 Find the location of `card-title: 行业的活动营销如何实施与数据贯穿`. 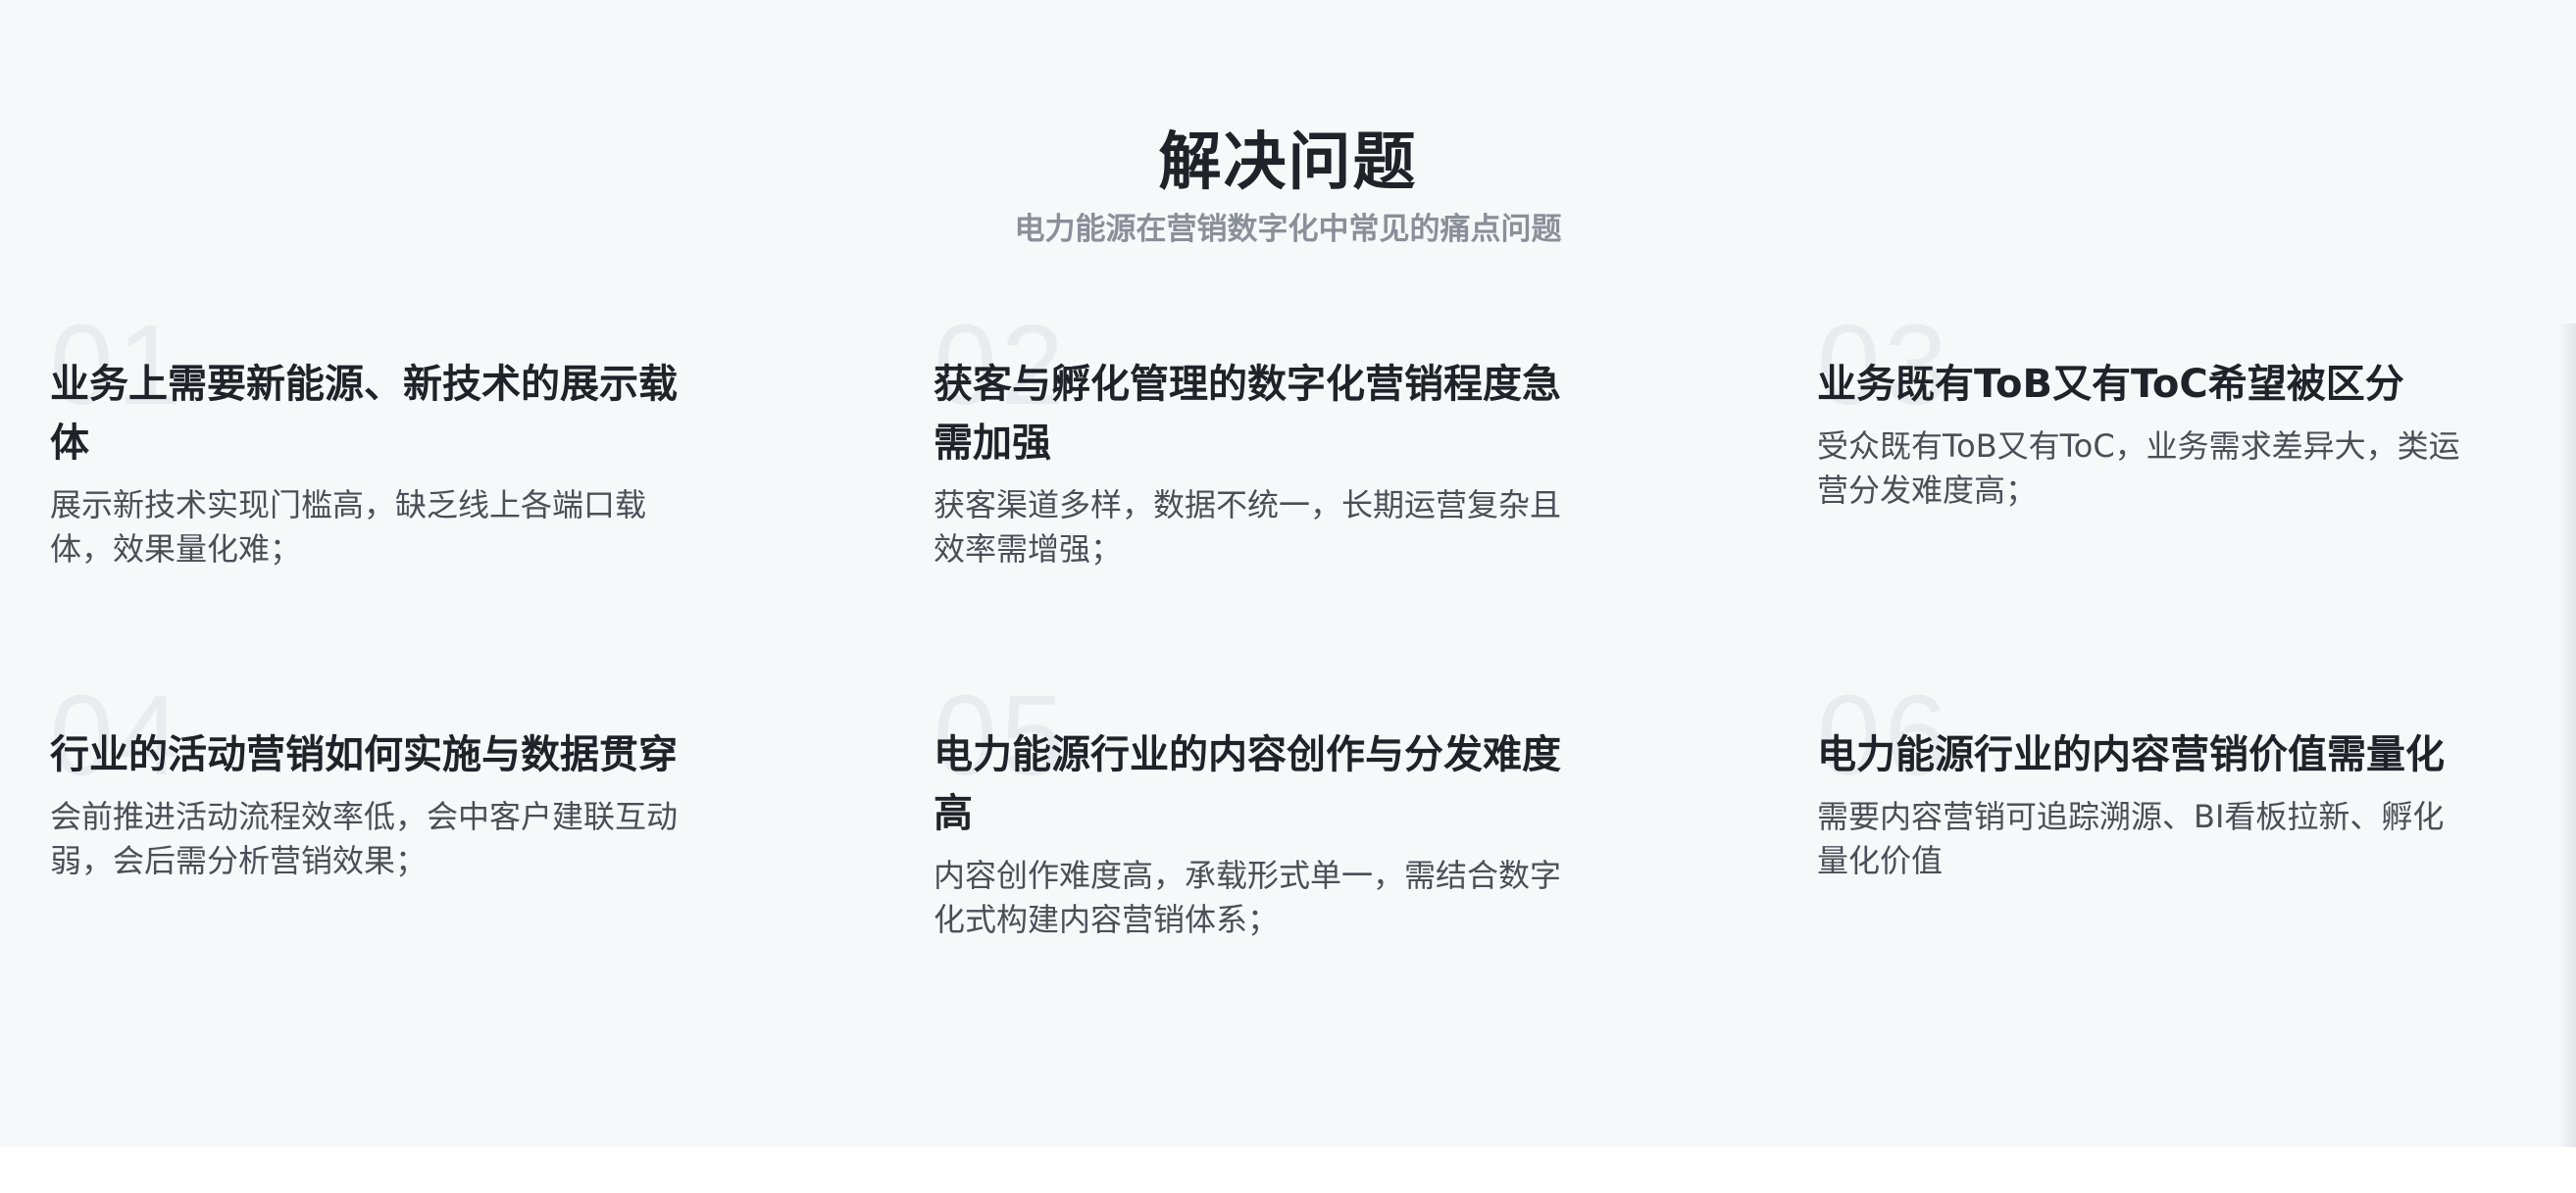

card-title: 行业的活动营销如何实施与数据贯穿 is located at coordinates (364, 755).